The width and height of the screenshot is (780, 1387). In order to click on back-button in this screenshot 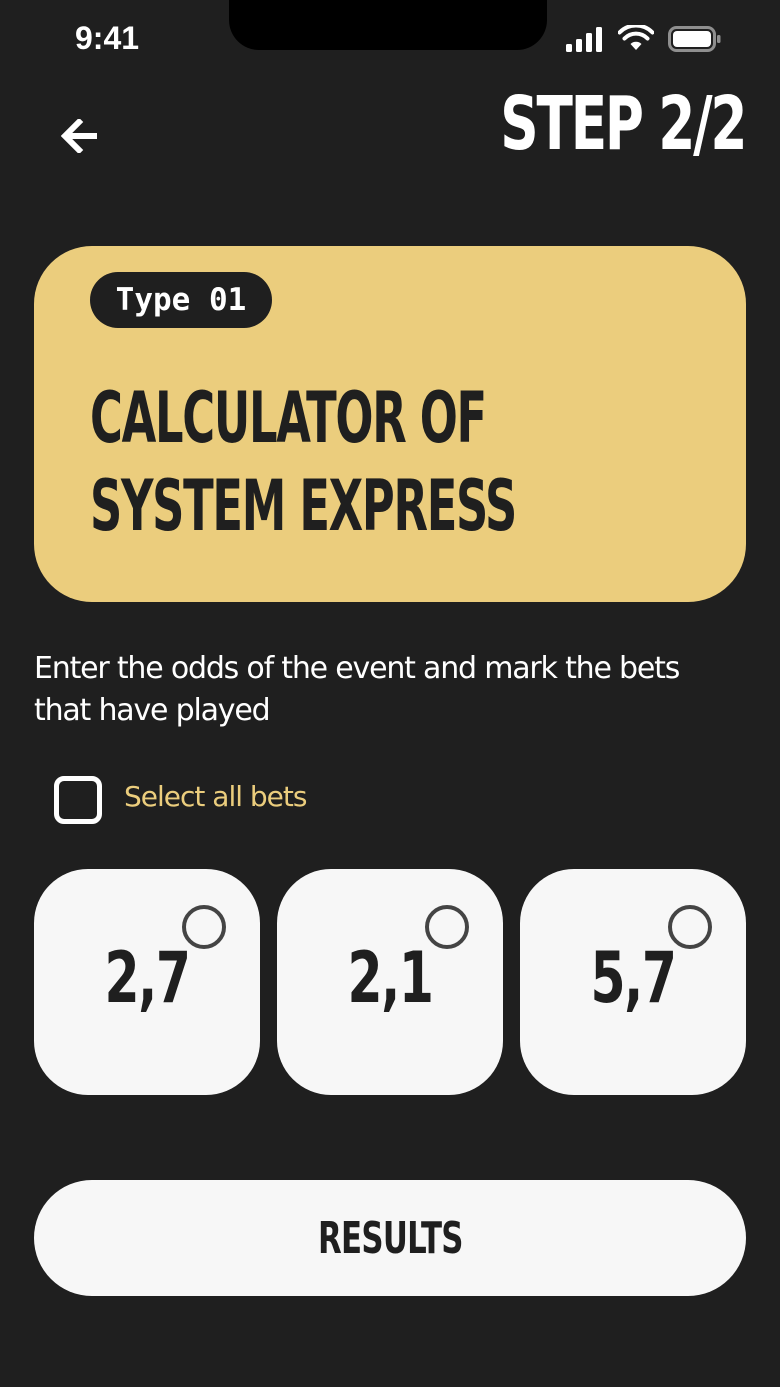, I will do `click(80, 136)`.